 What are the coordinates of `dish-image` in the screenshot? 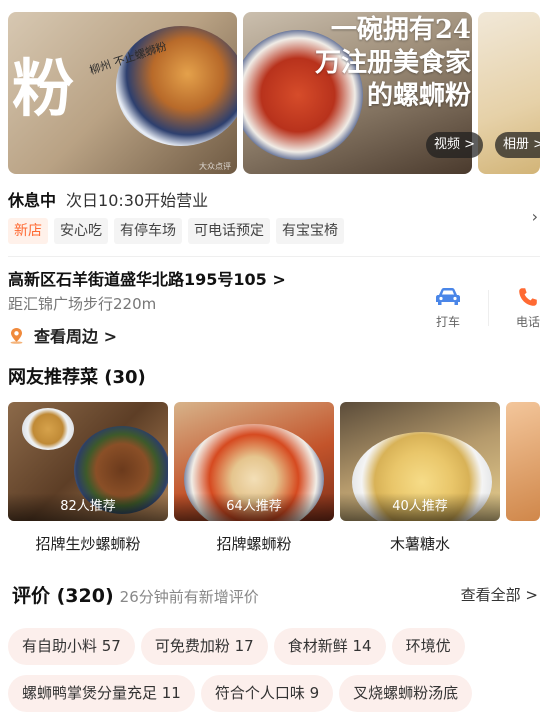 It's located at (523, 461).